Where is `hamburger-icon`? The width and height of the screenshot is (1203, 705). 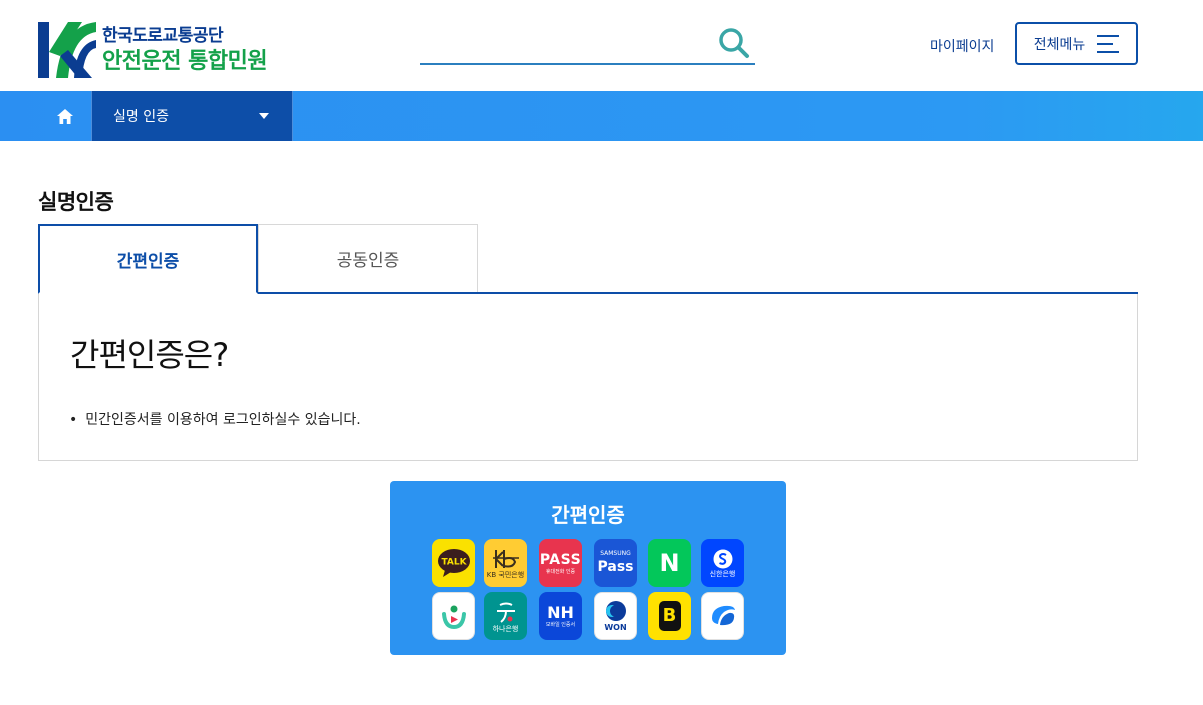 hamburger-icon is located at coordinates (1108, 43).